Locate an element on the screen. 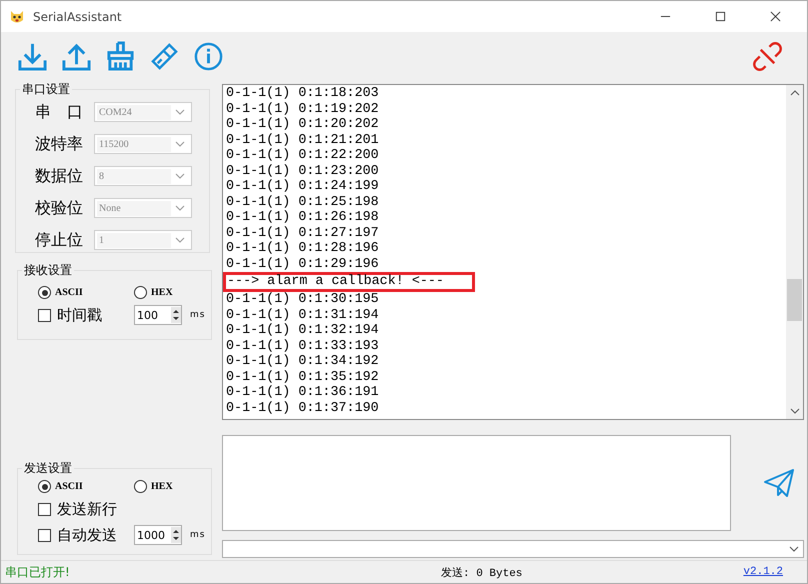 The width and height of the screenshot is (808, 584). broom-icon is located at coordinates (120, 56).